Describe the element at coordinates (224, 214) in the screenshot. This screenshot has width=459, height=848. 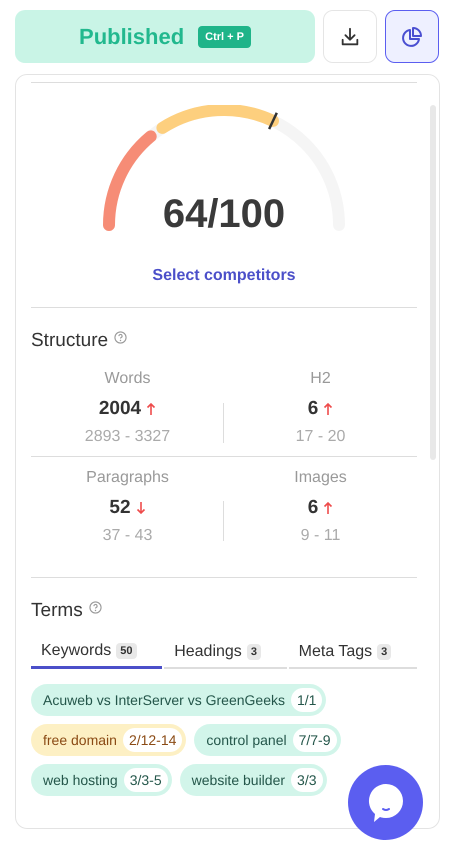
I see `score-value: 64/100` at that location.